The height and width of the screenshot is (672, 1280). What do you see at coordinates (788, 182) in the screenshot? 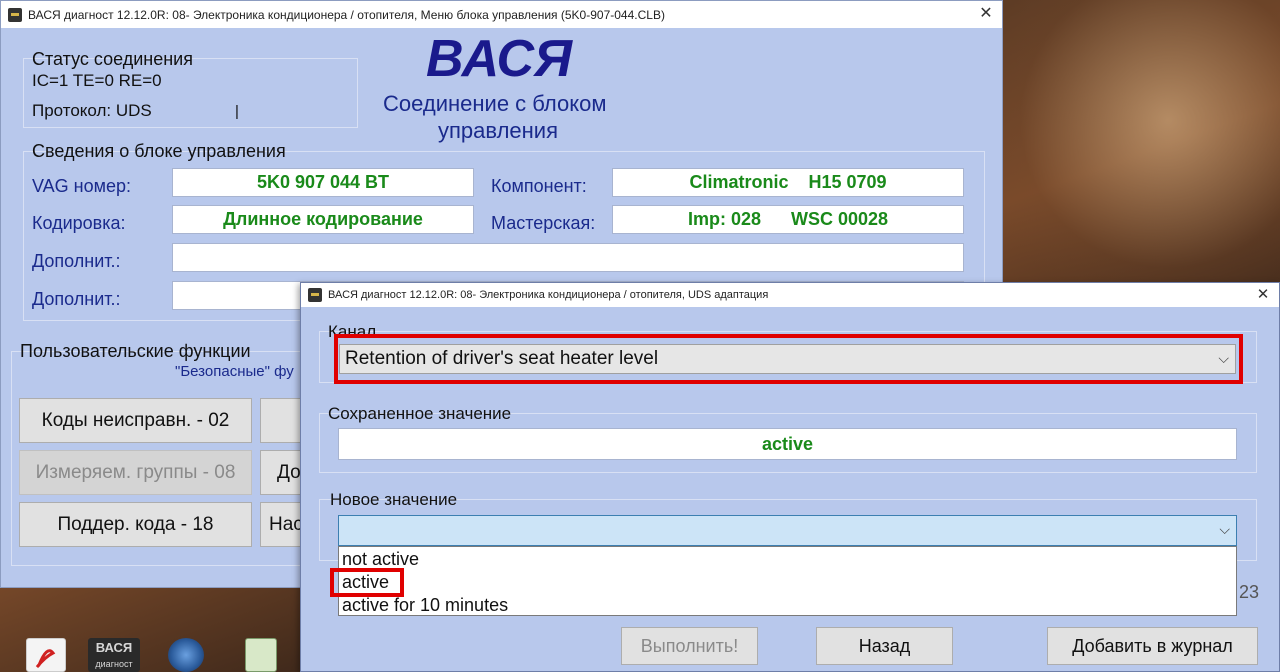
I see `component-field: Climatronic H15 0709` at bounding box center [788, 182].